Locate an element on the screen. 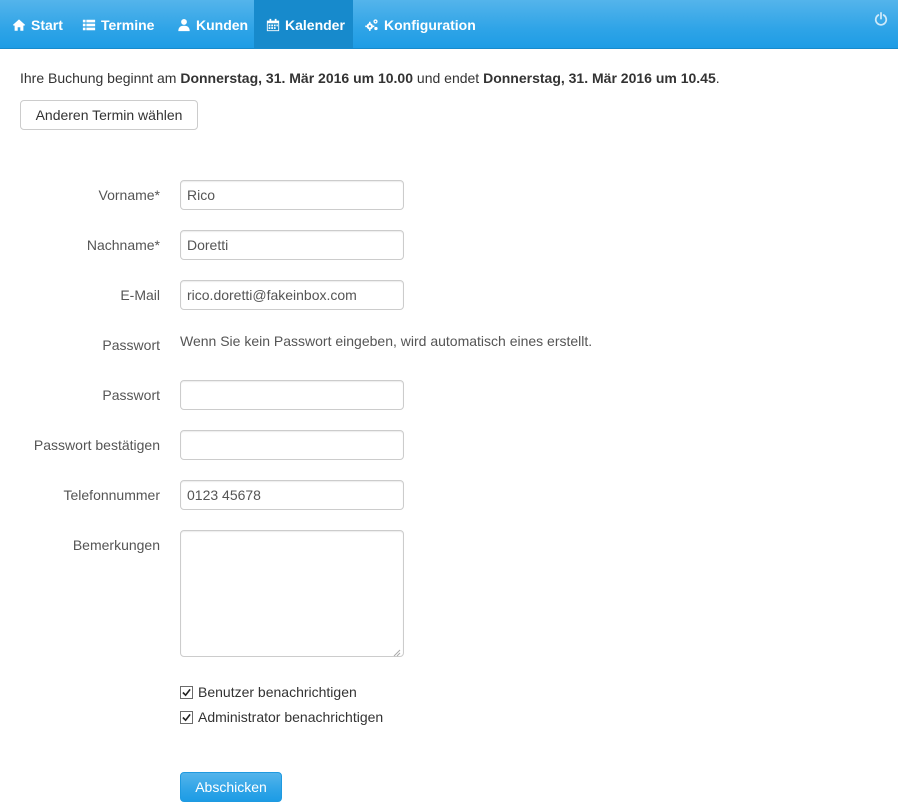 Image resolution: width=898 pixels, height=812 pixels. notify-user-row: Benutzer benachrichtigen is located at coordinates (268, 692).